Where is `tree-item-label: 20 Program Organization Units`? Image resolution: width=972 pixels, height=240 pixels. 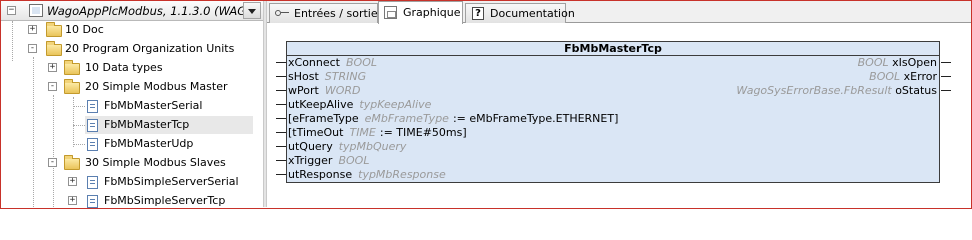
tree-item-label: 20 Program Organization Units is located at coordinates (150, 48).